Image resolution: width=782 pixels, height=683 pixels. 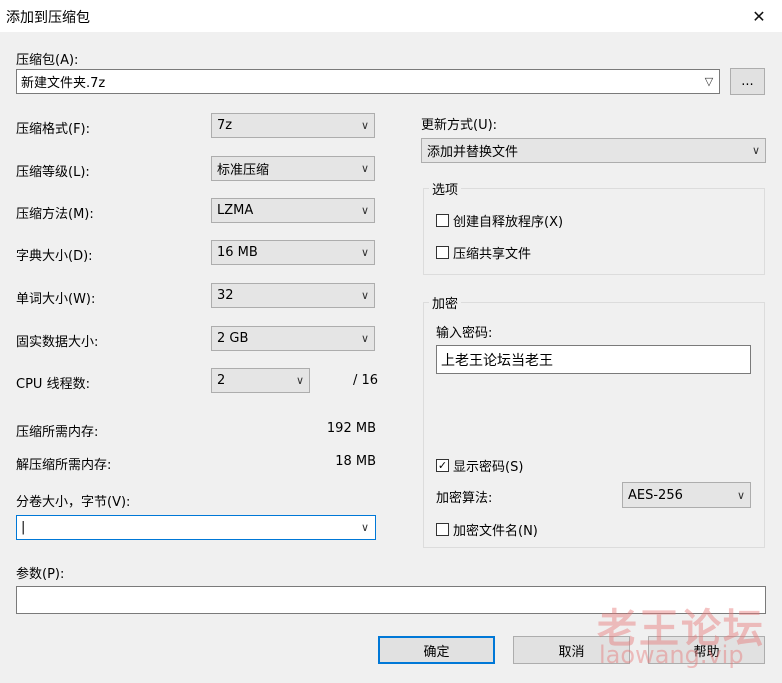 What do you see at coordinates (64, 465) in the screenshot?
I see `mem-decompress-label: 解压缩所需内存:` at bounding box center [64, 465].